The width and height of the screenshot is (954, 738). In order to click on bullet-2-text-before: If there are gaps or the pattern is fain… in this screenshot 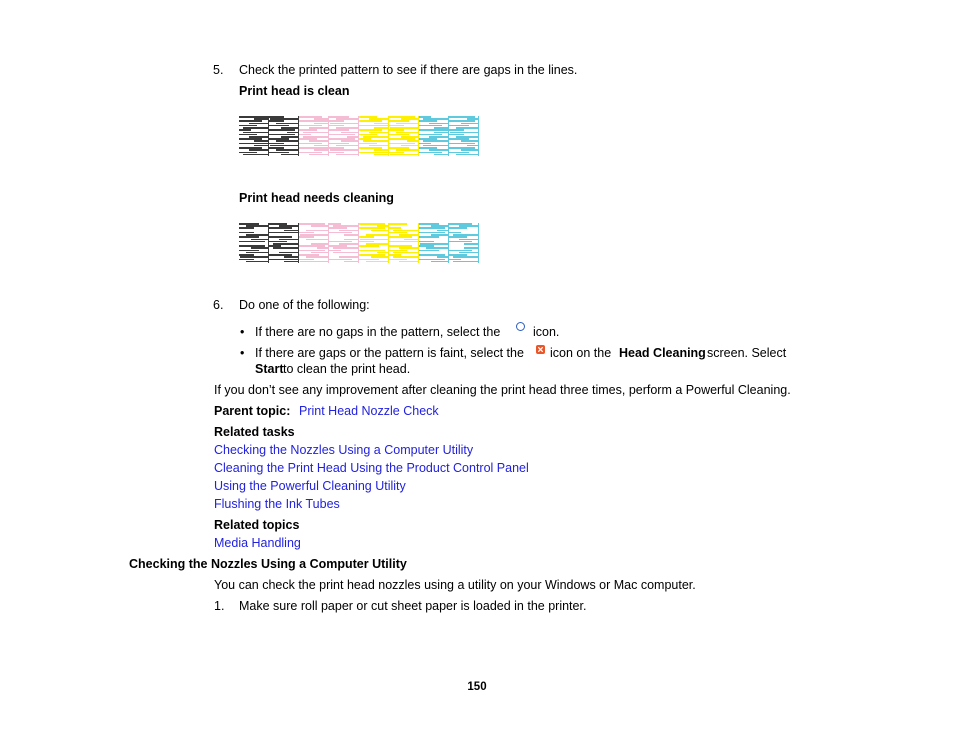, I will do `click(389, 353)`.